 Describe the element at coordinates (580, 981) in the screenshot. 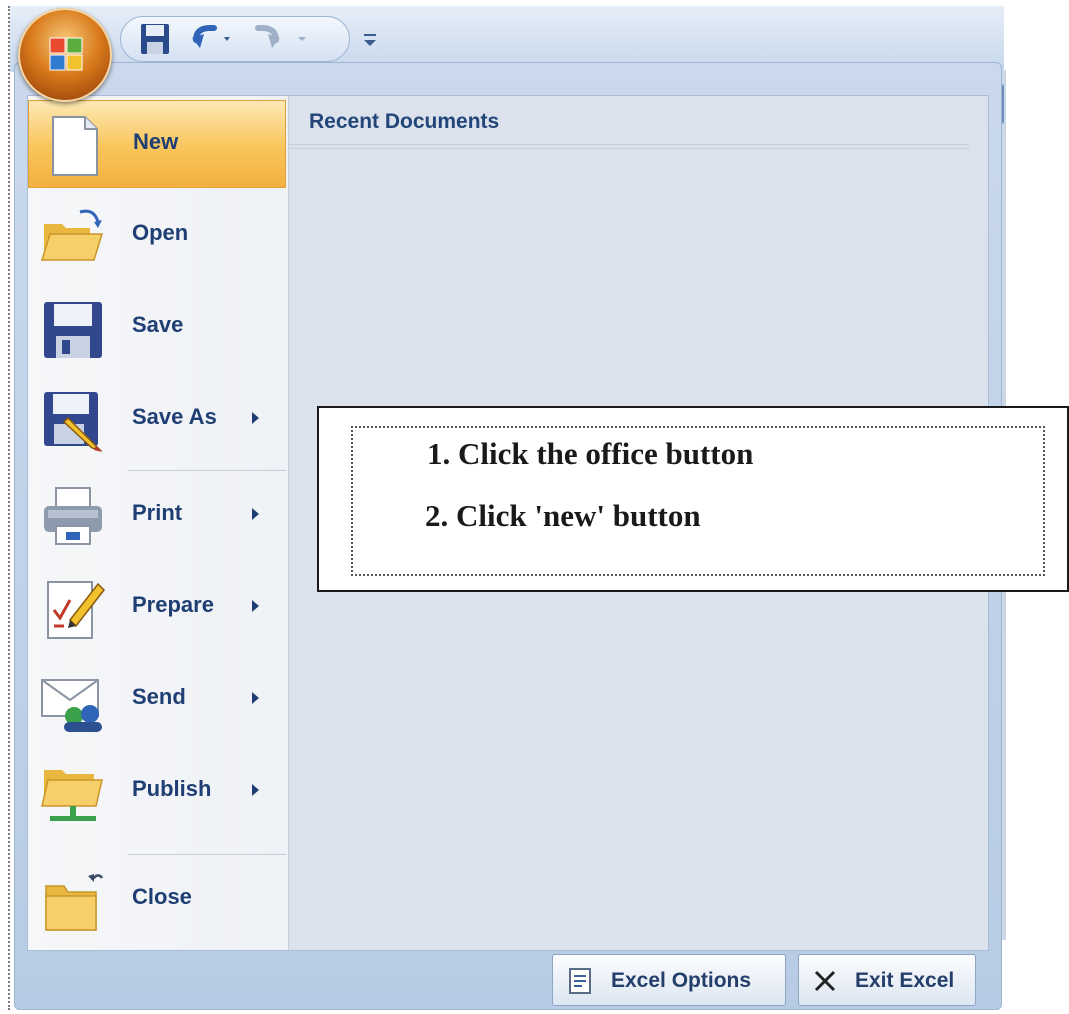

I see `options-icon` at that location.